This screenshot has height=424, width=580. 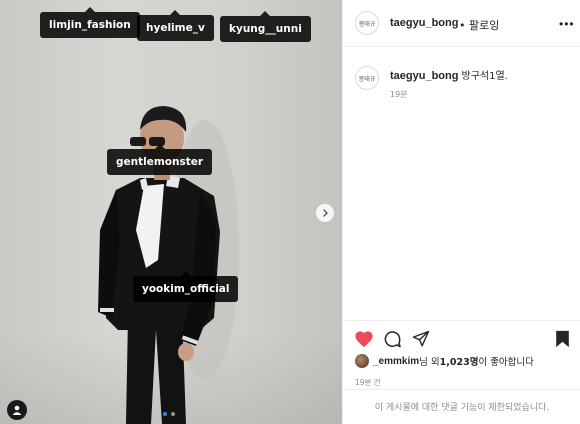 I want to click on bookmark-icon, so click(x=562, y=339).